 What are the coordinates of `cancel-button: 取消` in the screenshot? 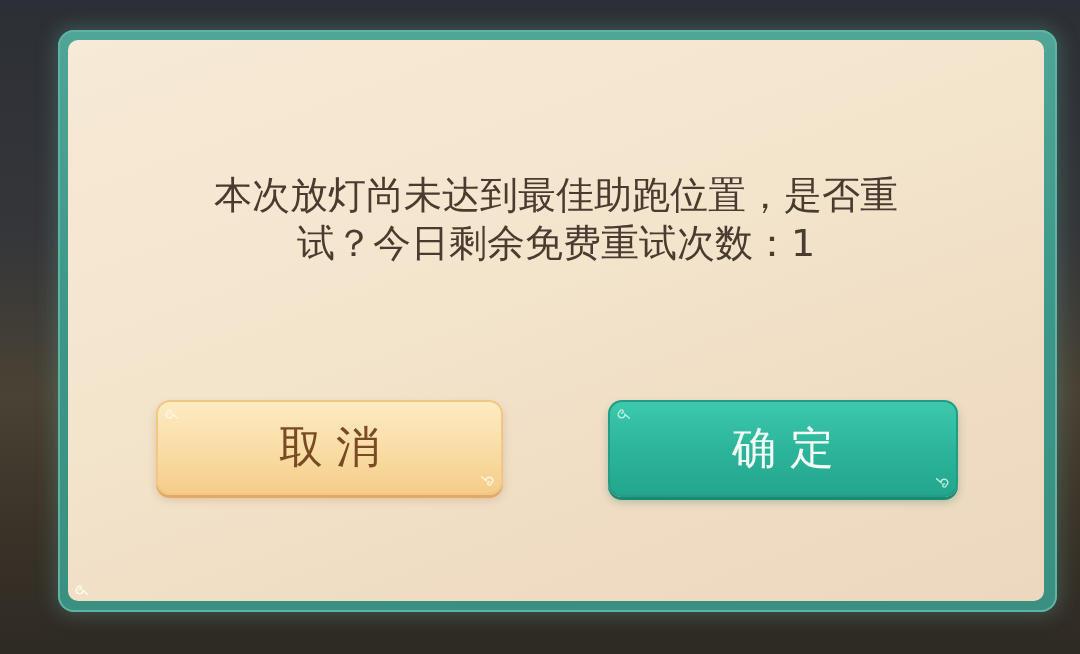 It's located at (329, 447).